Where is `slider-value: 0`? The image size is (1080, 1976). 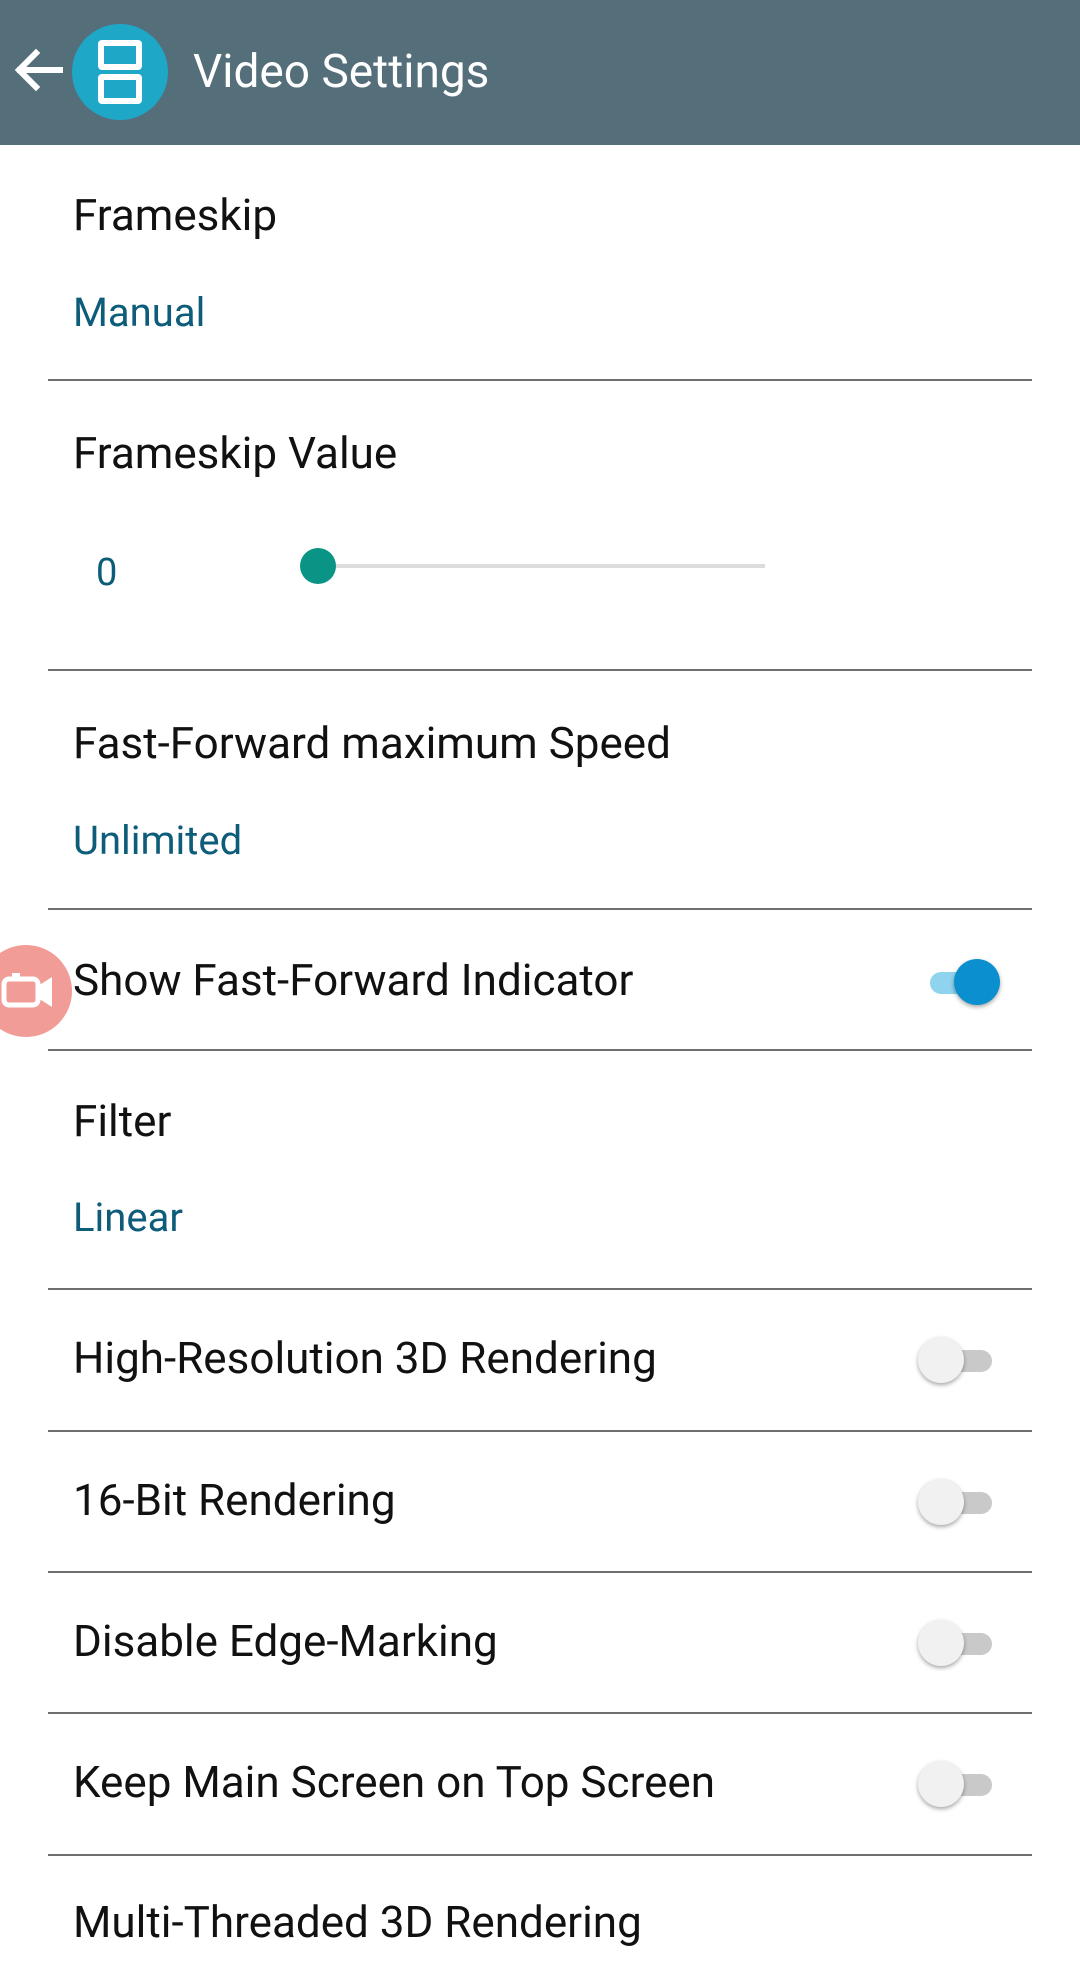 slider-value: 0 is located at coordinates (107, 573).